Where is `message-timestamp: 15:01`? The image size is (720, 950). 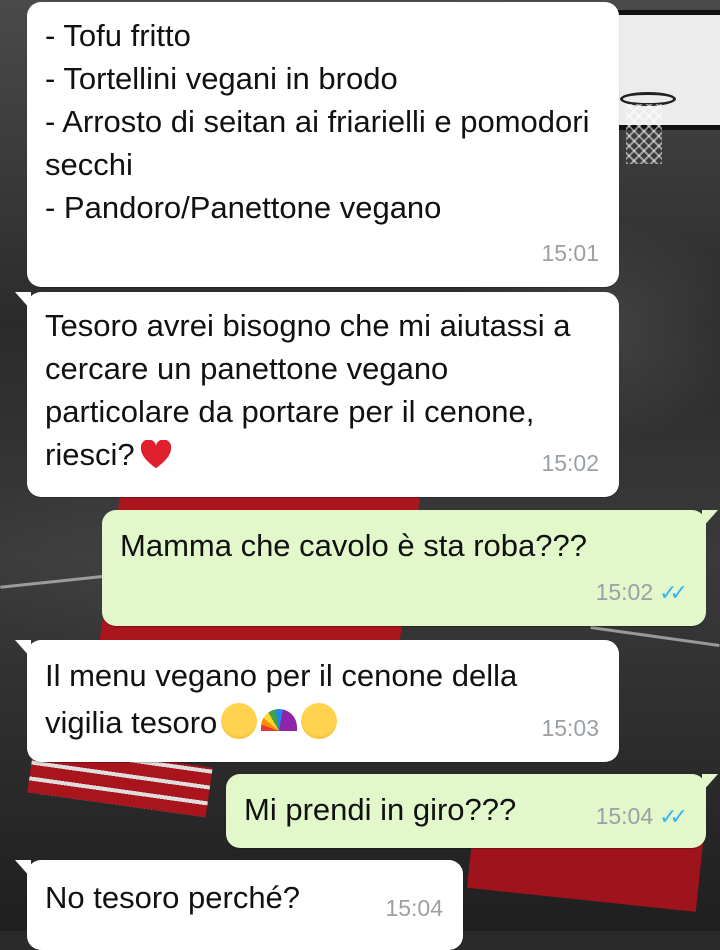 message-timestamp: 15:01 is located at coordinates (570, 253).